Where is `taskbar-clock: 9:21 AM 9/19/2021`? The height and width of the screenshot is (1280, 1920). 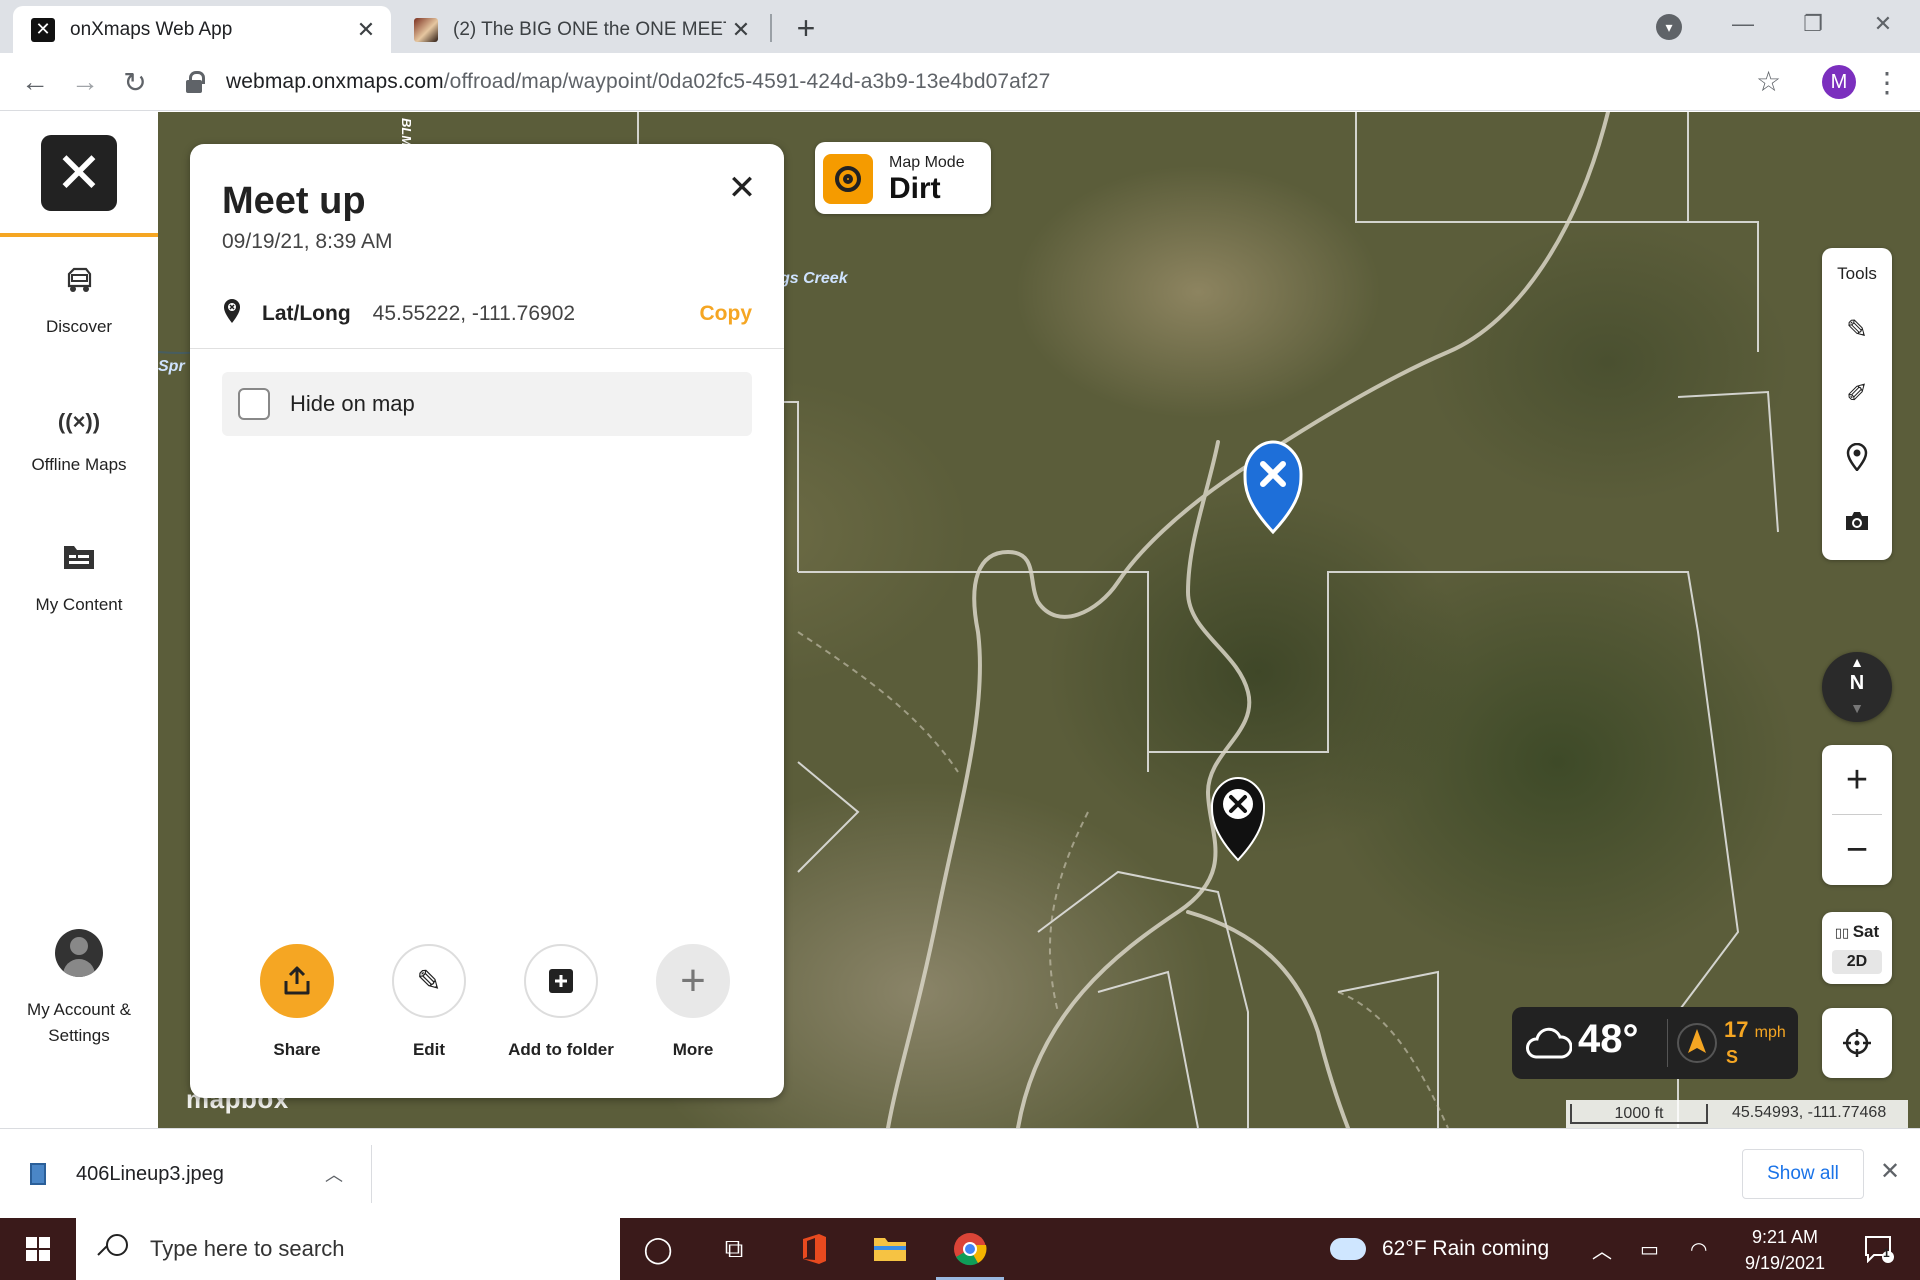 taskbar-clock: 9:21 AM 9/19/2021 is located at coordinates (1785, 1250).